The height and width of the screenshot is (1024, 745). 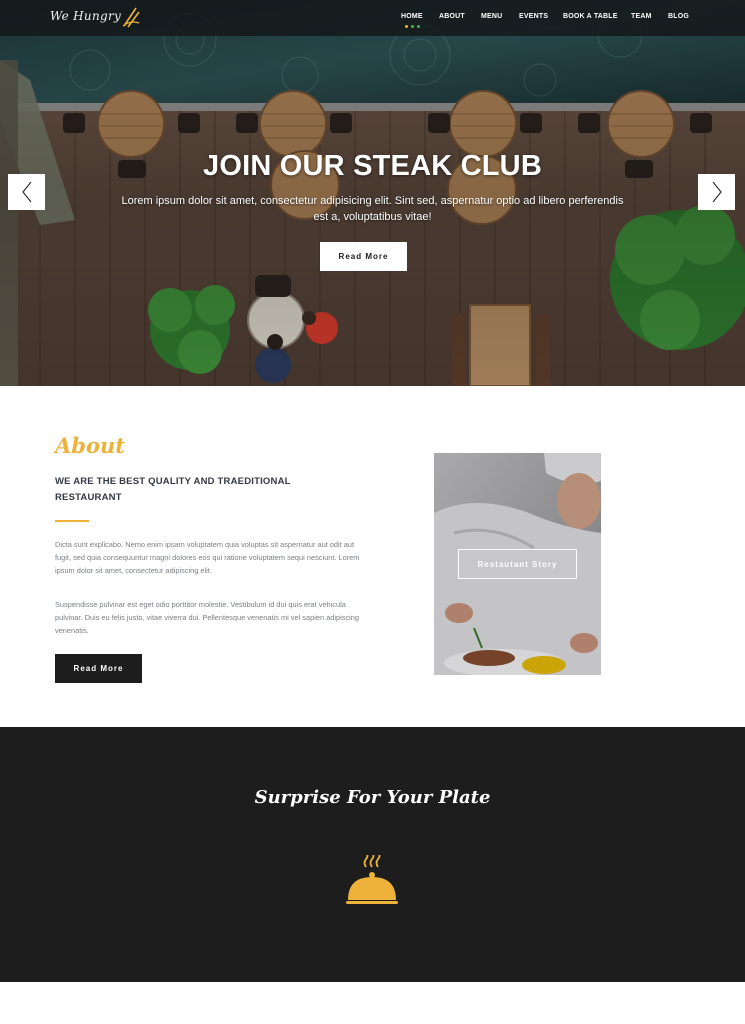 What do you see at coordinates (363, 256) in the screenshot?
I see `hero-read-more-button: Read More` at bounding box center [363, 256].